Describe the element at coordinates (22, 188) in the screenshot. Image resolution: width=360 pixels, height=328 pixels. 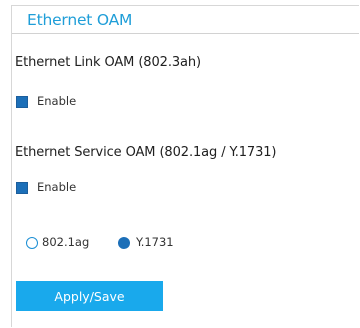
I see `service-oam-enable-checkbox` at that location.